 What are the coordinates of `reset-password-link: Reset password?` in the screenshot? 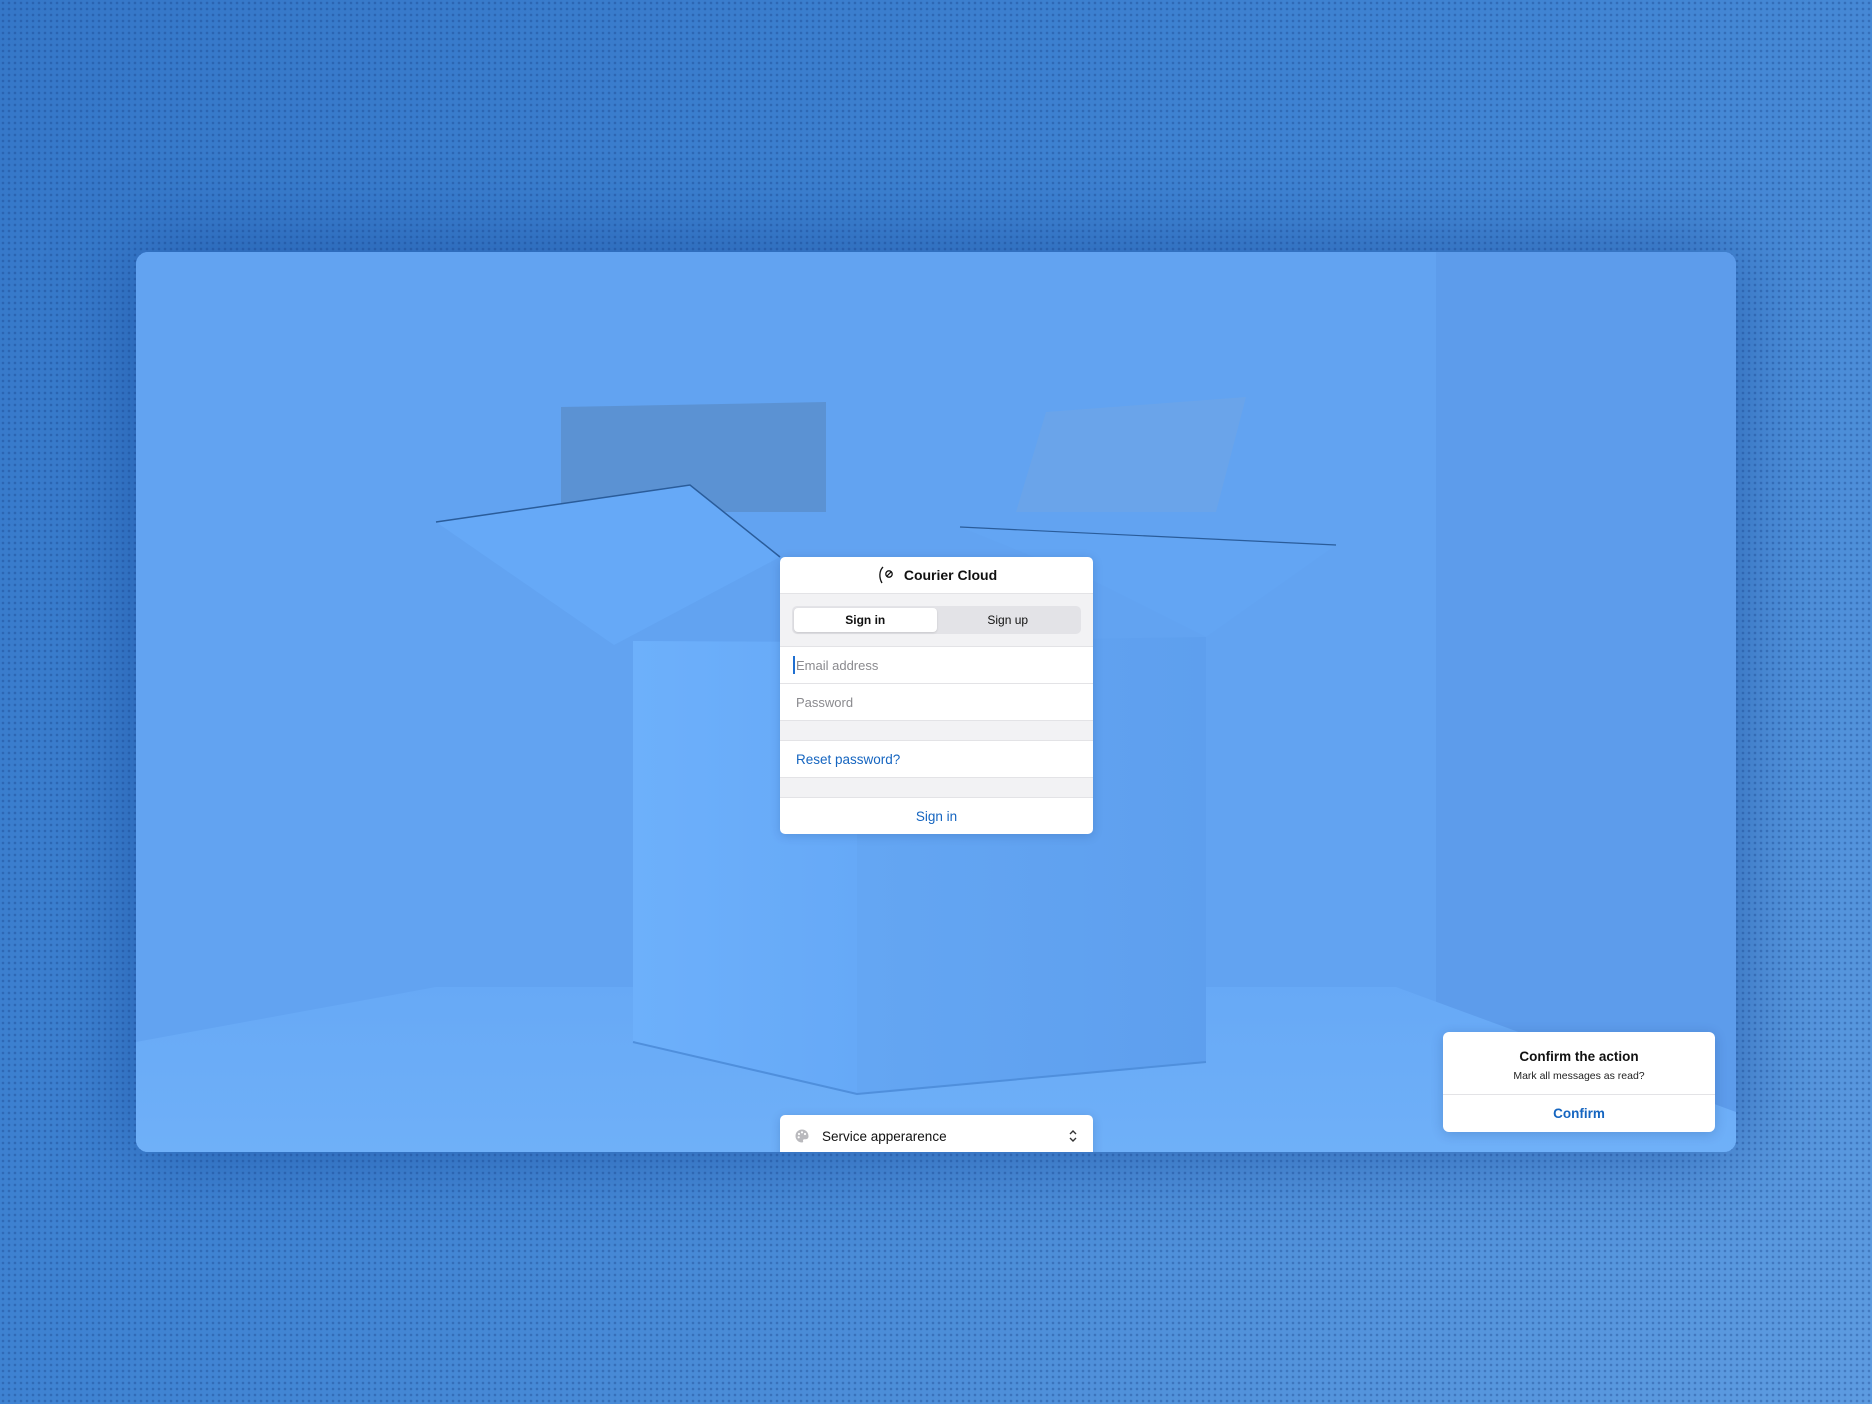 It's located at (936, 759).